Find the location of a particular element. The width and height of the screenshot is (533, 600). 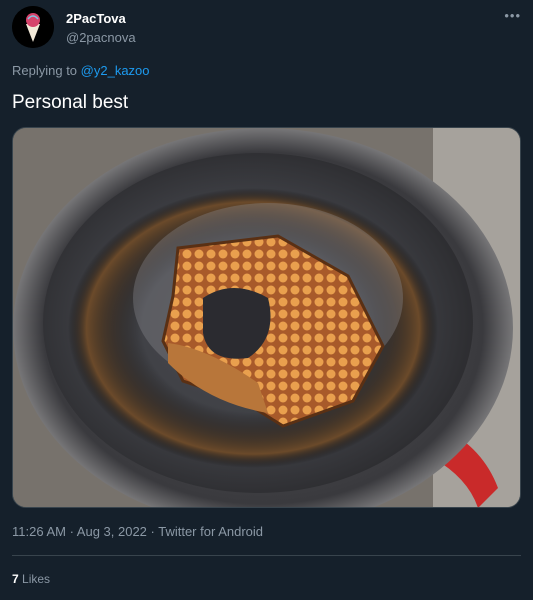

likes-count: 7 is located at coordinates (15, 579).